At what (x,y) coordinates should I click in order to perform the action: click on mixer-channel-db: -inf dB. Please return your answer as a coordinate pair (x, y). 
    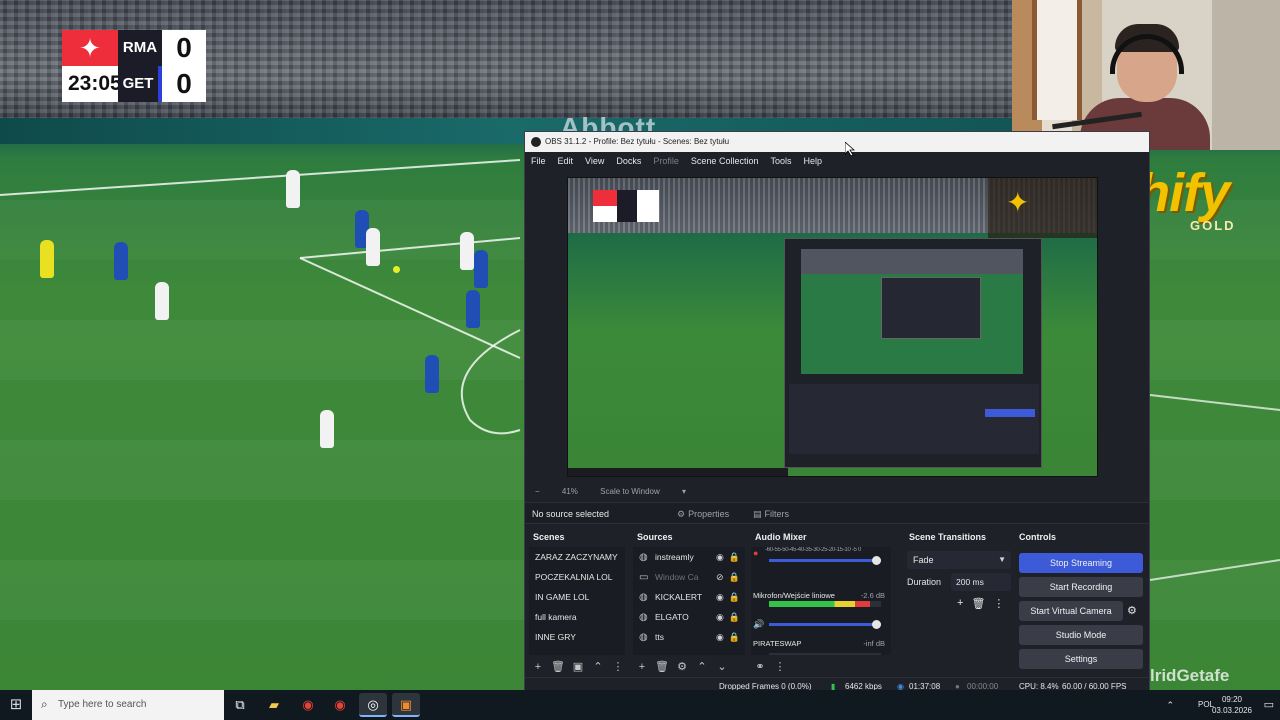
    Looking at the image, I should click on (874, 643).